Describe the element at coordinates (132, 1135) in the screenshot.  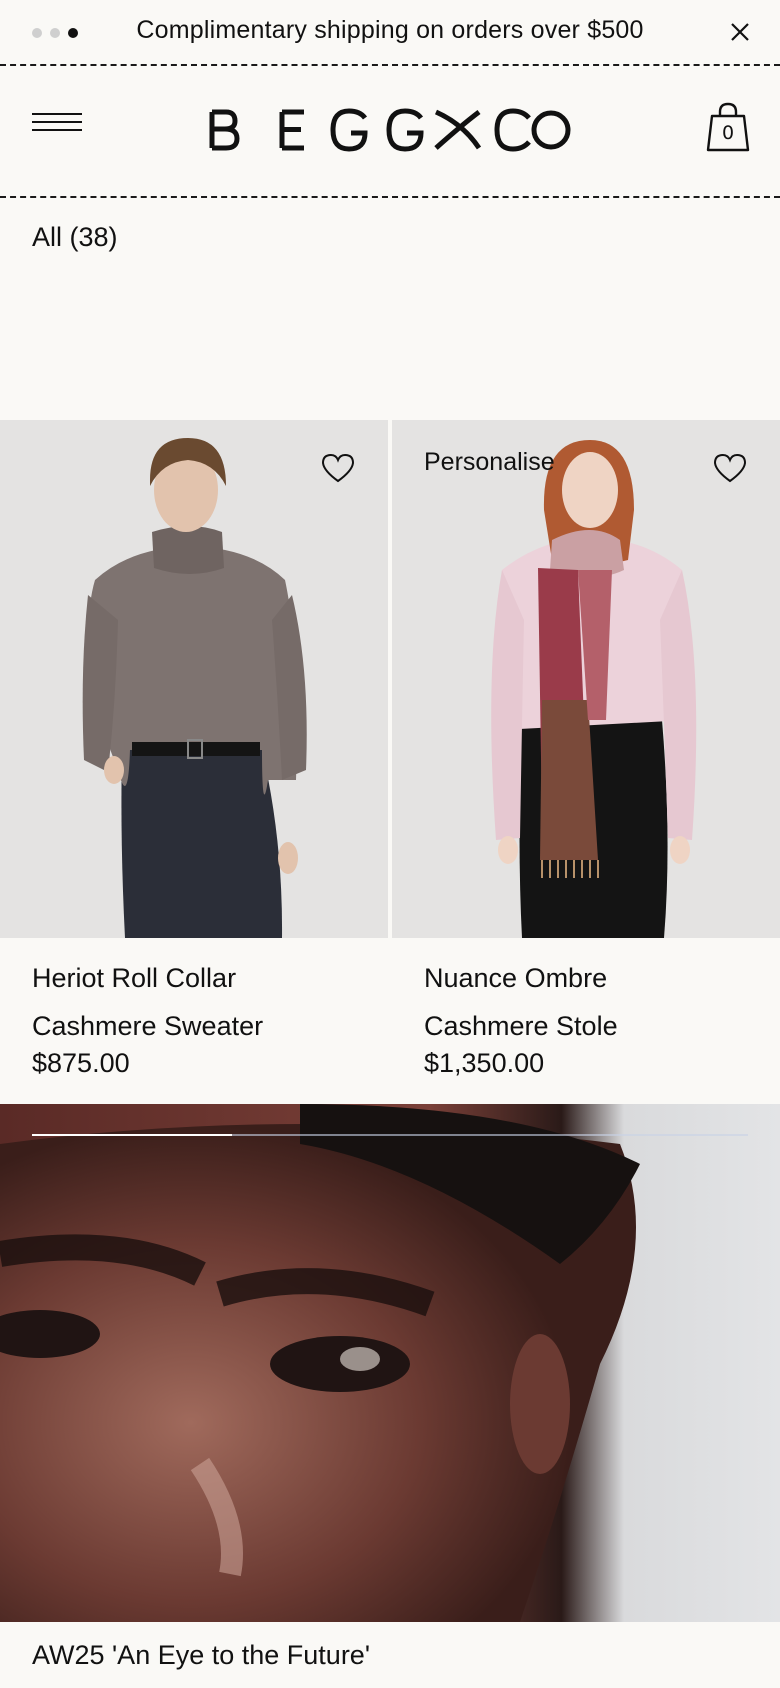
I see `video-progress-fill` at that location.